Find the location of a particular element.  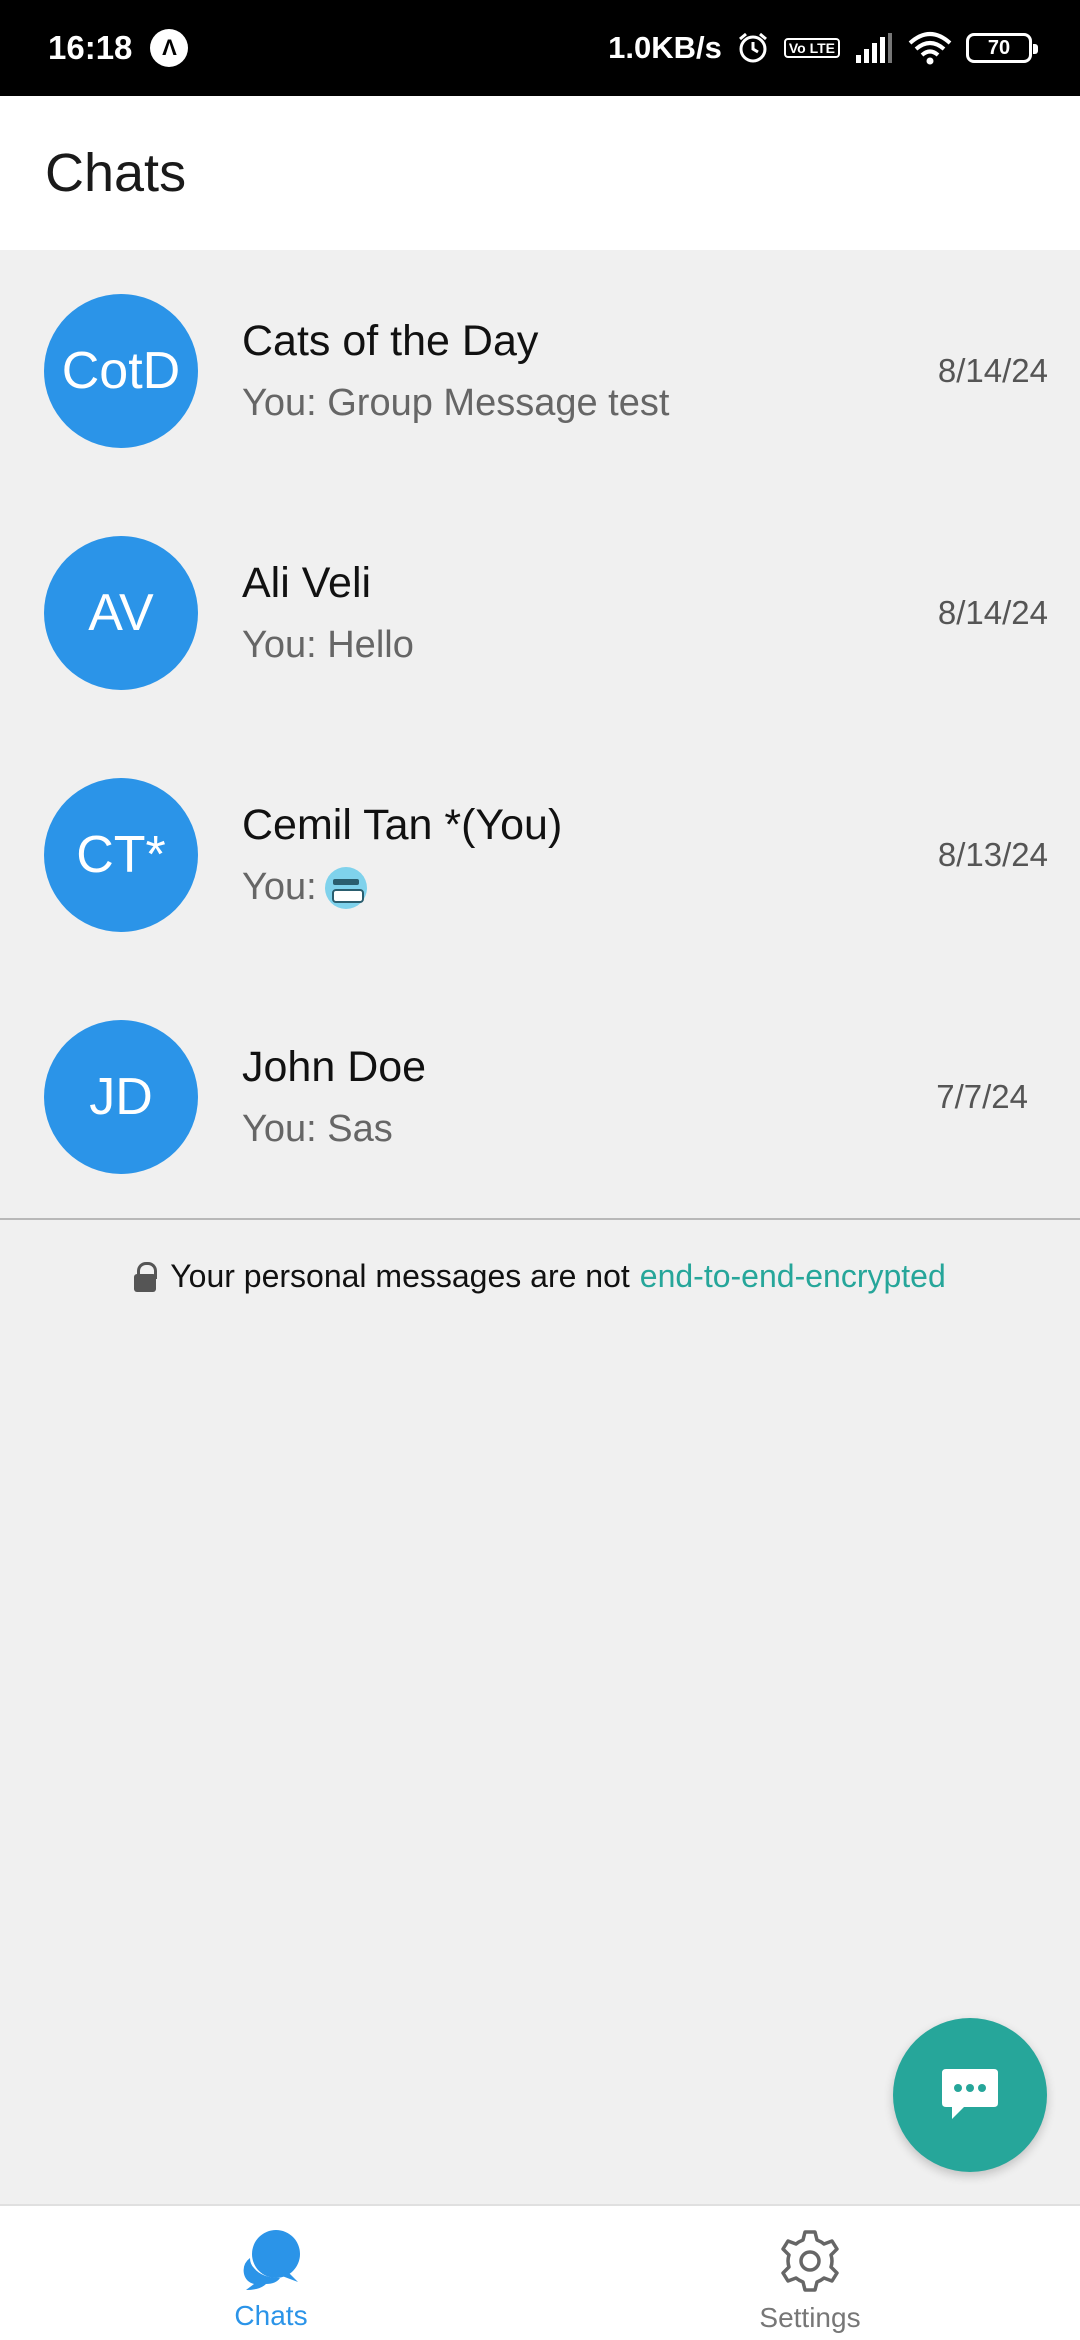

alarm-icon is located at coordinates (753, 48).